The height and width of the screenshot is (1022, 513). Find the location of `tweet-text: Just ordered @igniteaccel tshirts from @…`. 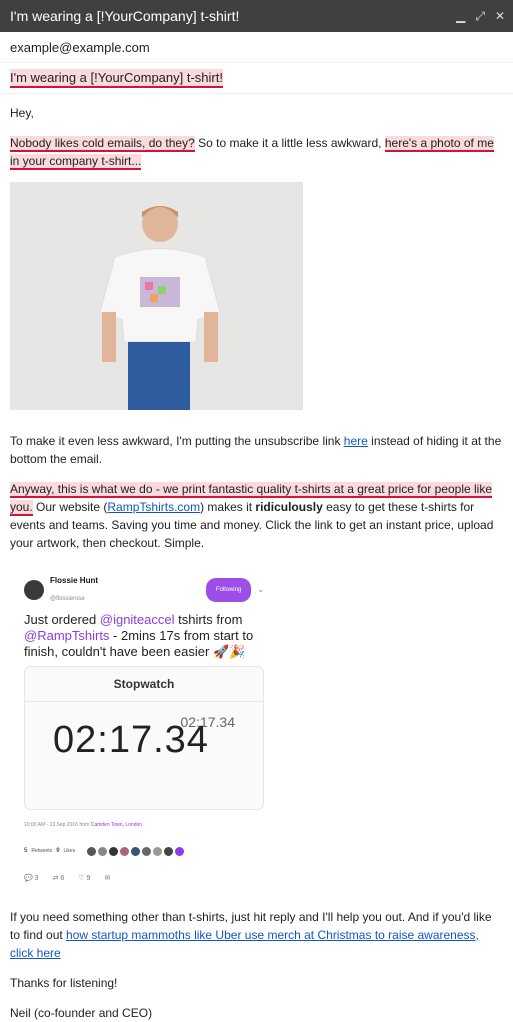

tweet-text: Just ordered @igniteaccel tshirts from @… is located at coordinates (144, 636).